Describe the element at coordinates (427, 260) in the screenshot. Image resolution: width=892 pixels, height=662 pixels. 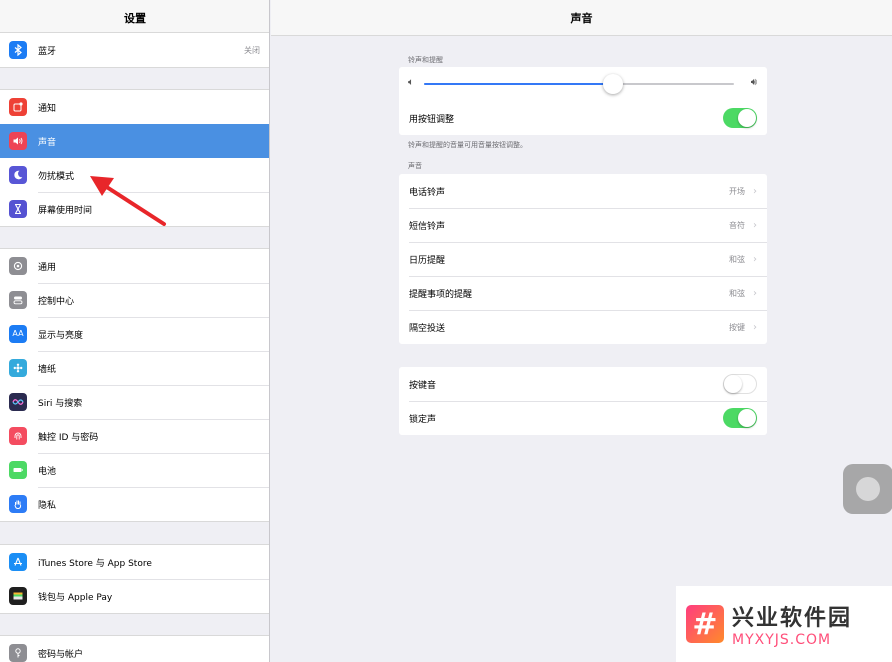
I see `sound-row-label: 日历提醒` at that location.